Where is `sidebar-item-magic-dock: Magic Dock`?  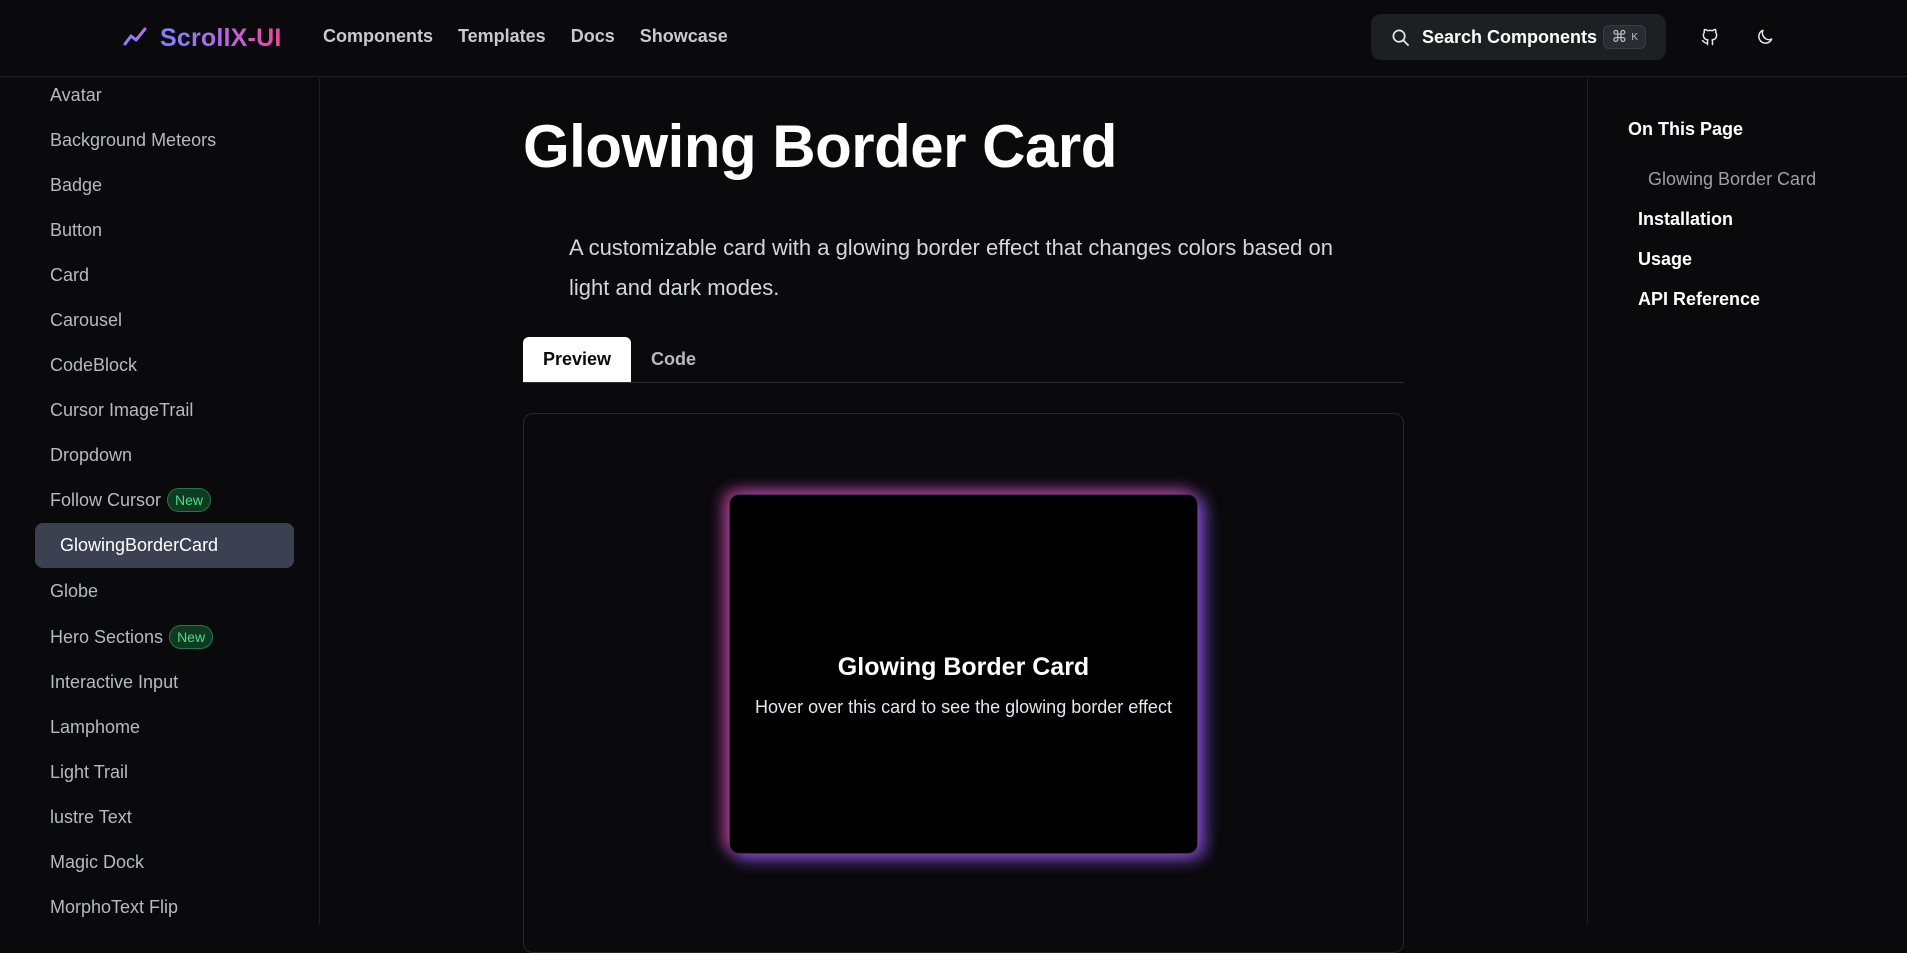 sidebar-item-magic-dock: Magic Dock is located at coordinates (97, 862).